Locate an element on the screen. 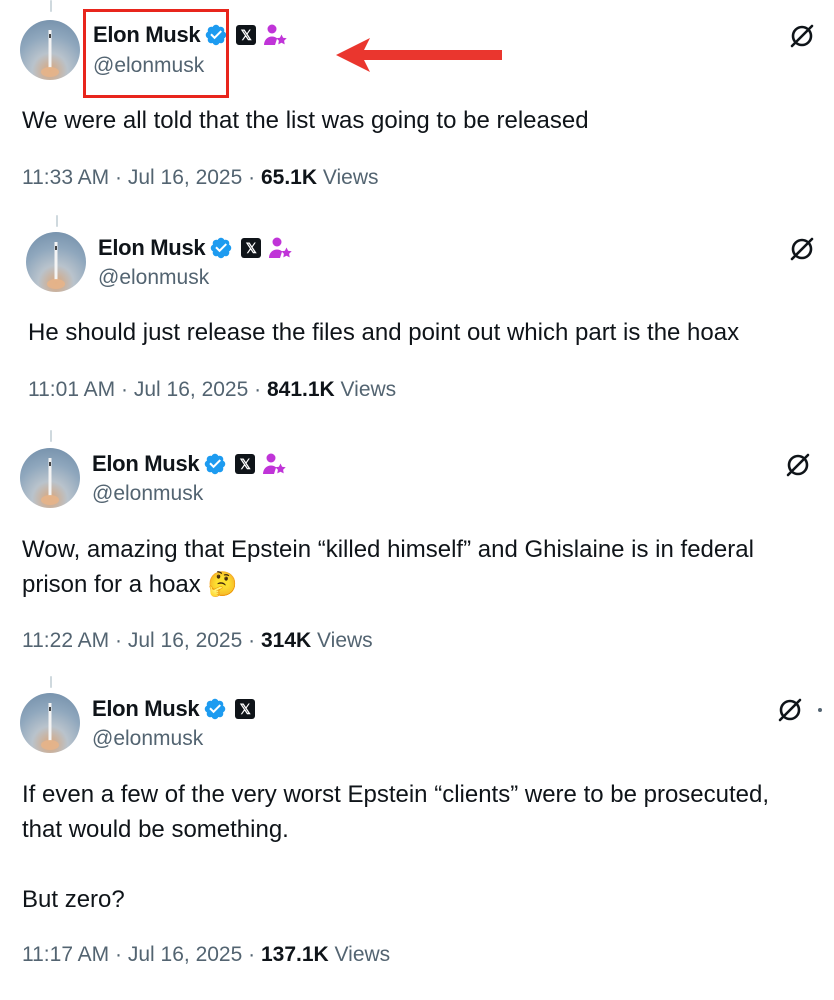  views-count: 314K is located at coordinates (286, 640).